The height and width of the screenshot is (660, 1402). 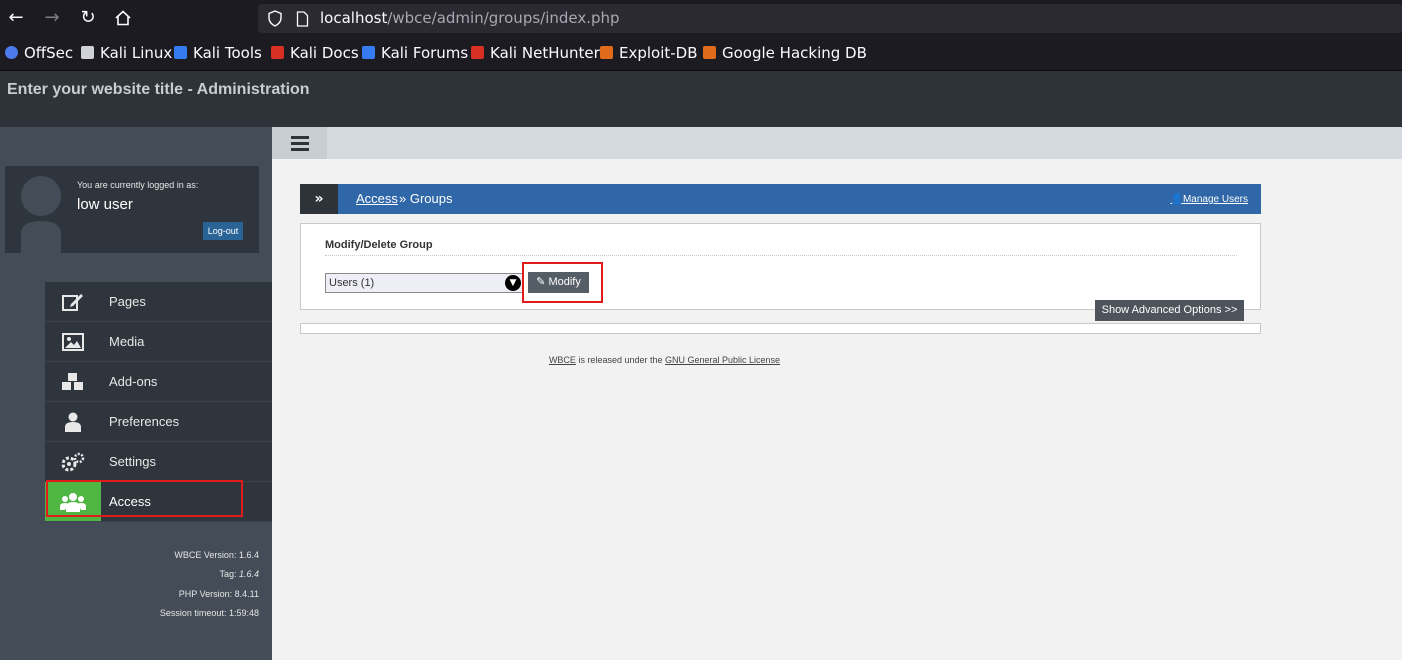 I want to click on bookmark-kali-tools: Kali Tools, so click(x=218, y=53).